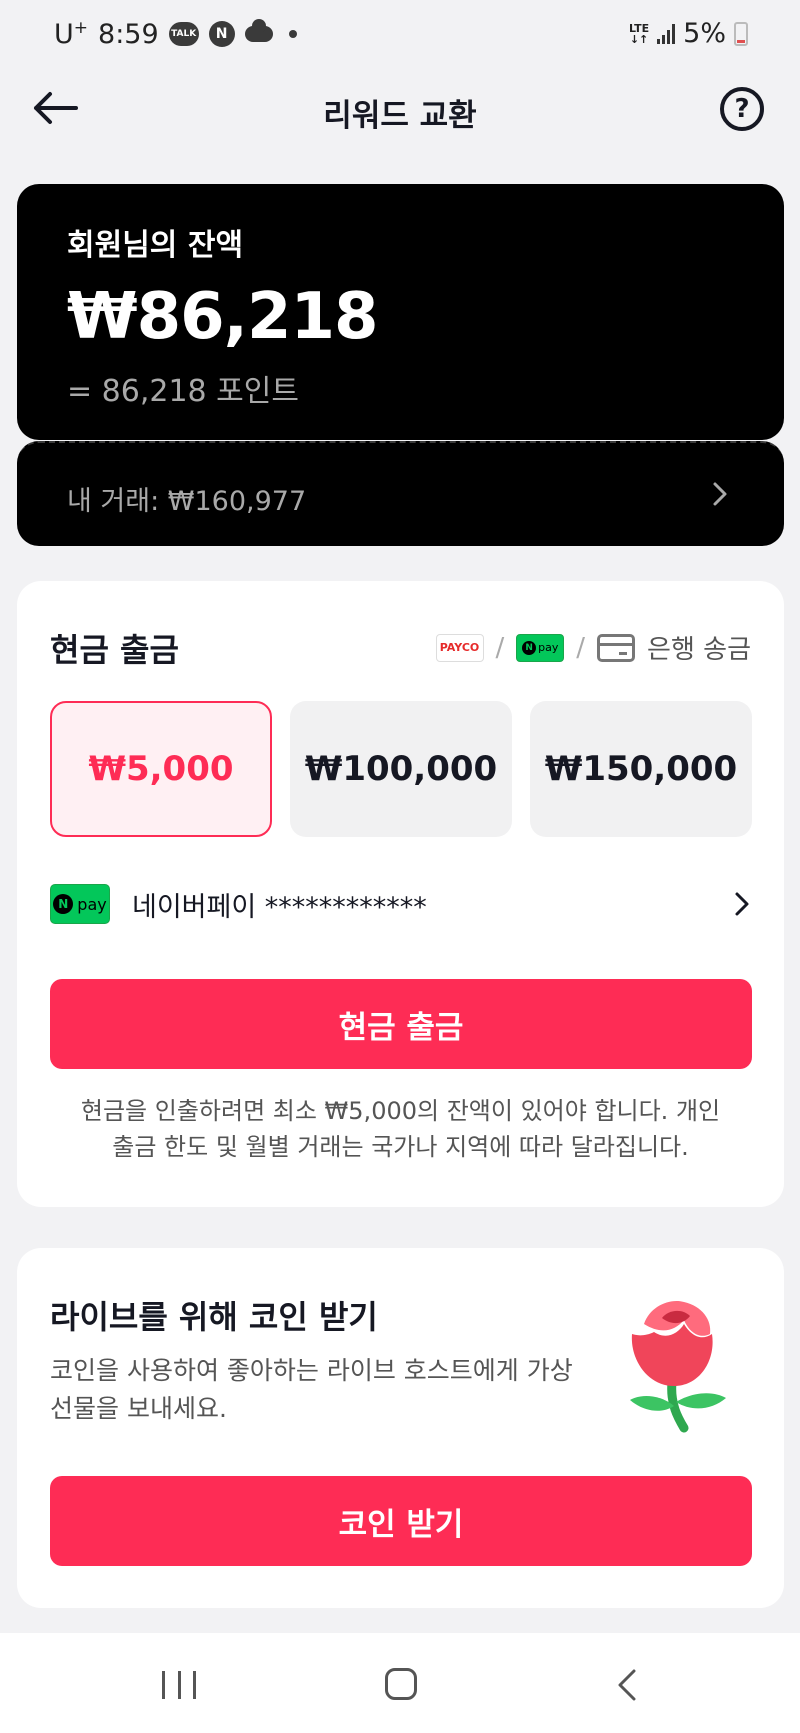 The width and height of the screenshot is (800, 1733). I want to click on amount-option-100000: ₩100,000, so click(401, 769).